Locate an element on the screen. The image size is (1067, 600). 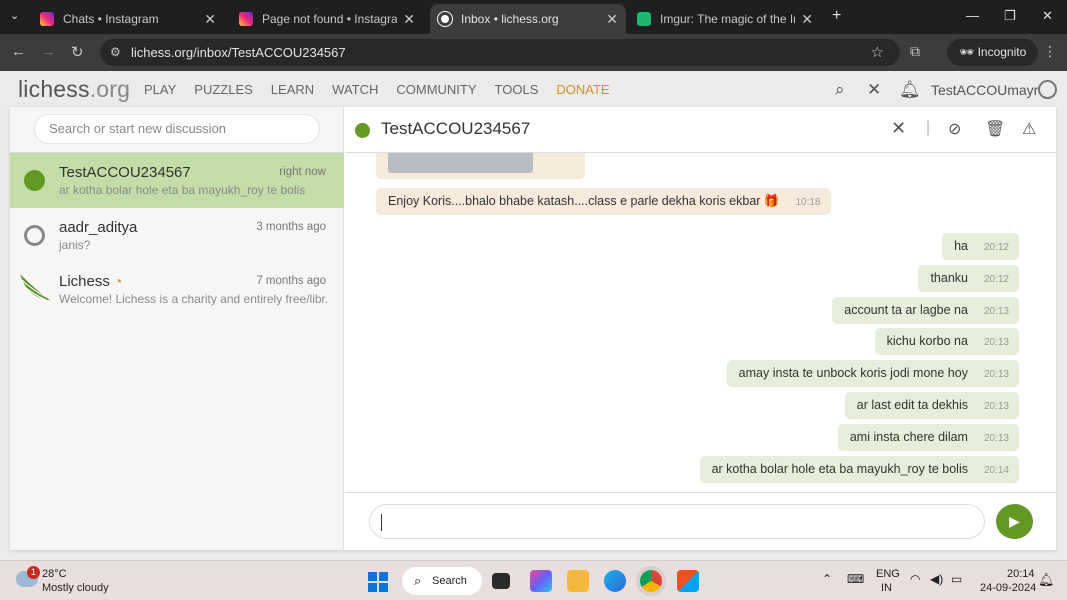
message-bubble: kichu korbo na 20:13 is located at coordinates (946, 341).